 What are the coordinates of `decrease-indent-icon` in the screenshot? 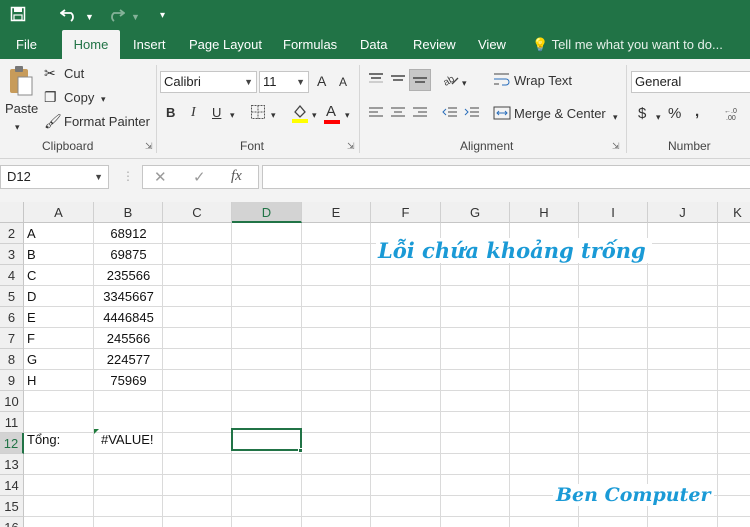 It's located at (450, 114).